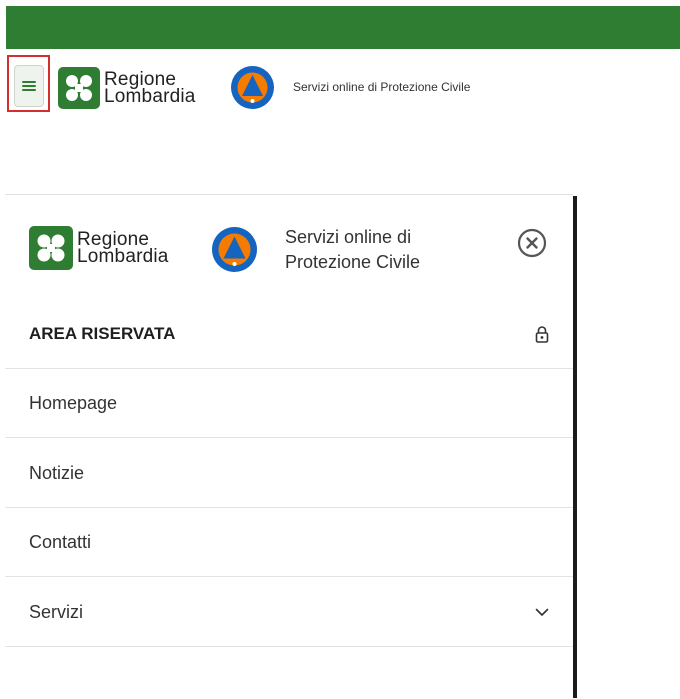 Image resolution: width=680 pixels, height=699 pixels. I want to click on menu-item-label: Contatti, so click(60, 541).